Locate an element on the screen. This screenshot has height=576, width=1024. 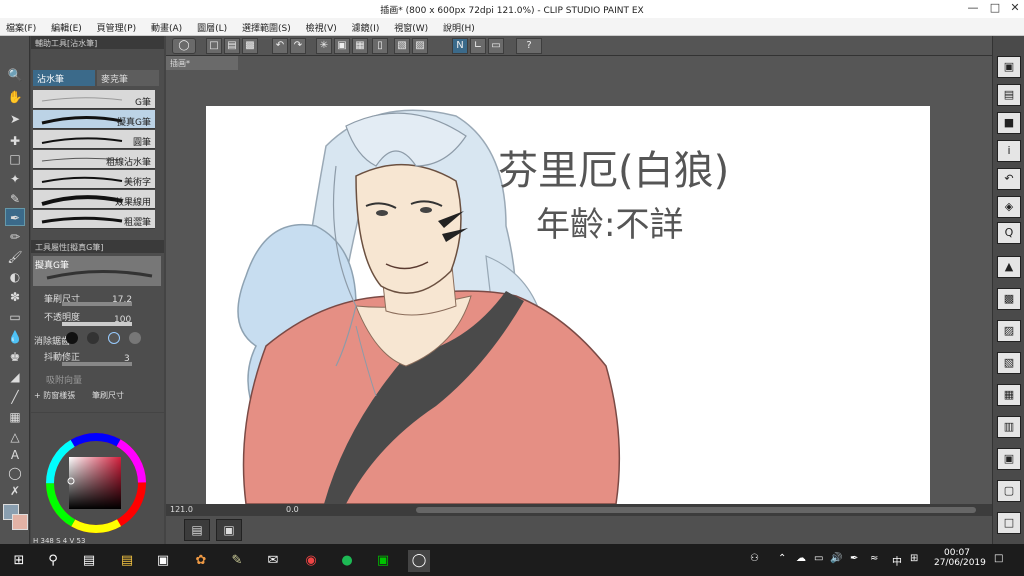
decoration-tool-icon: ✽ is located at coordinates (15, 297).